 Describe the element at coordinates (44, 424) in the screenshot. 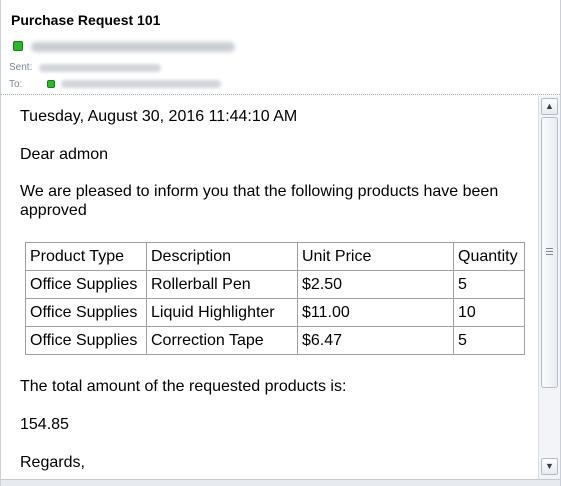

I see `body-total-value: 154.85` at that location.